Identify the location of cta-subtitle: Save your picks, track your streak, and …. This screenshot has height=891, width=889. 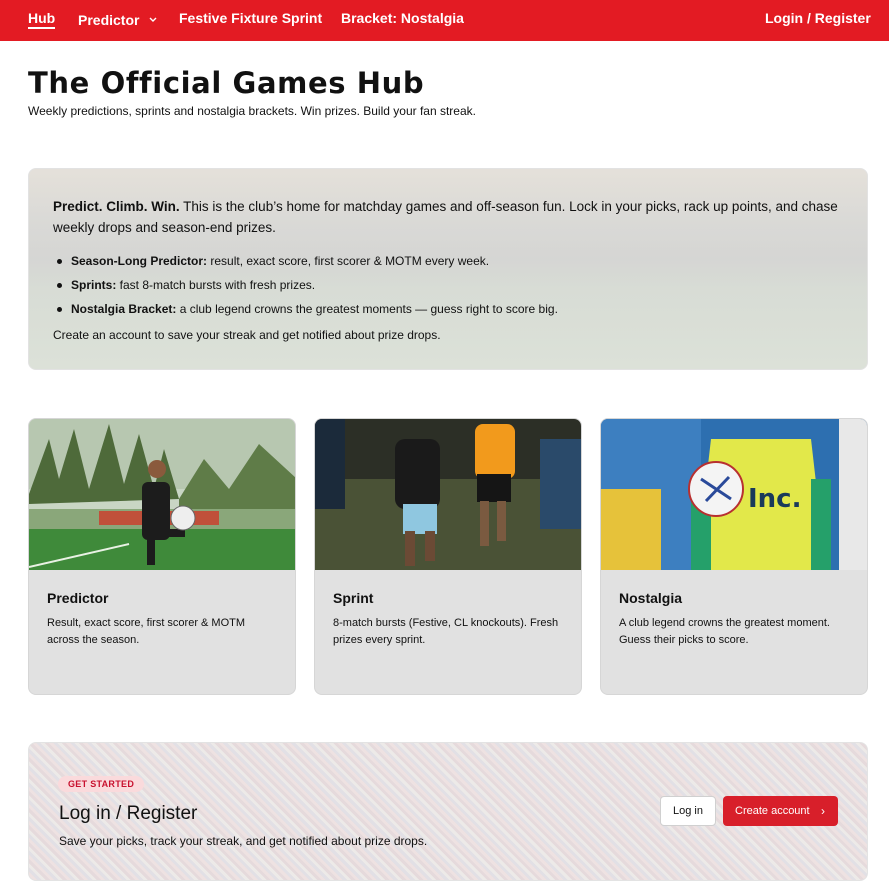
(243, 841).